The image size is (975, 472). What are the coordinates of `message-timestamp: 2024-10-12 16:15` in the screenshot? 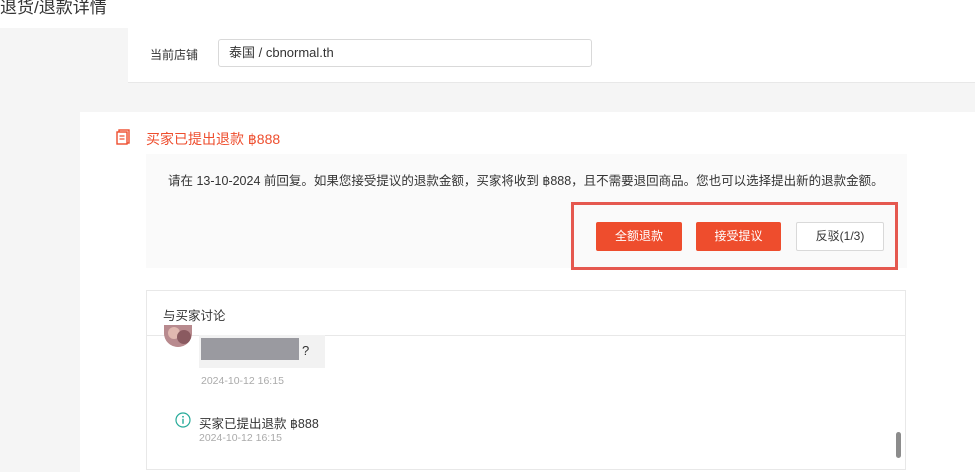 It's located at (242, 381).